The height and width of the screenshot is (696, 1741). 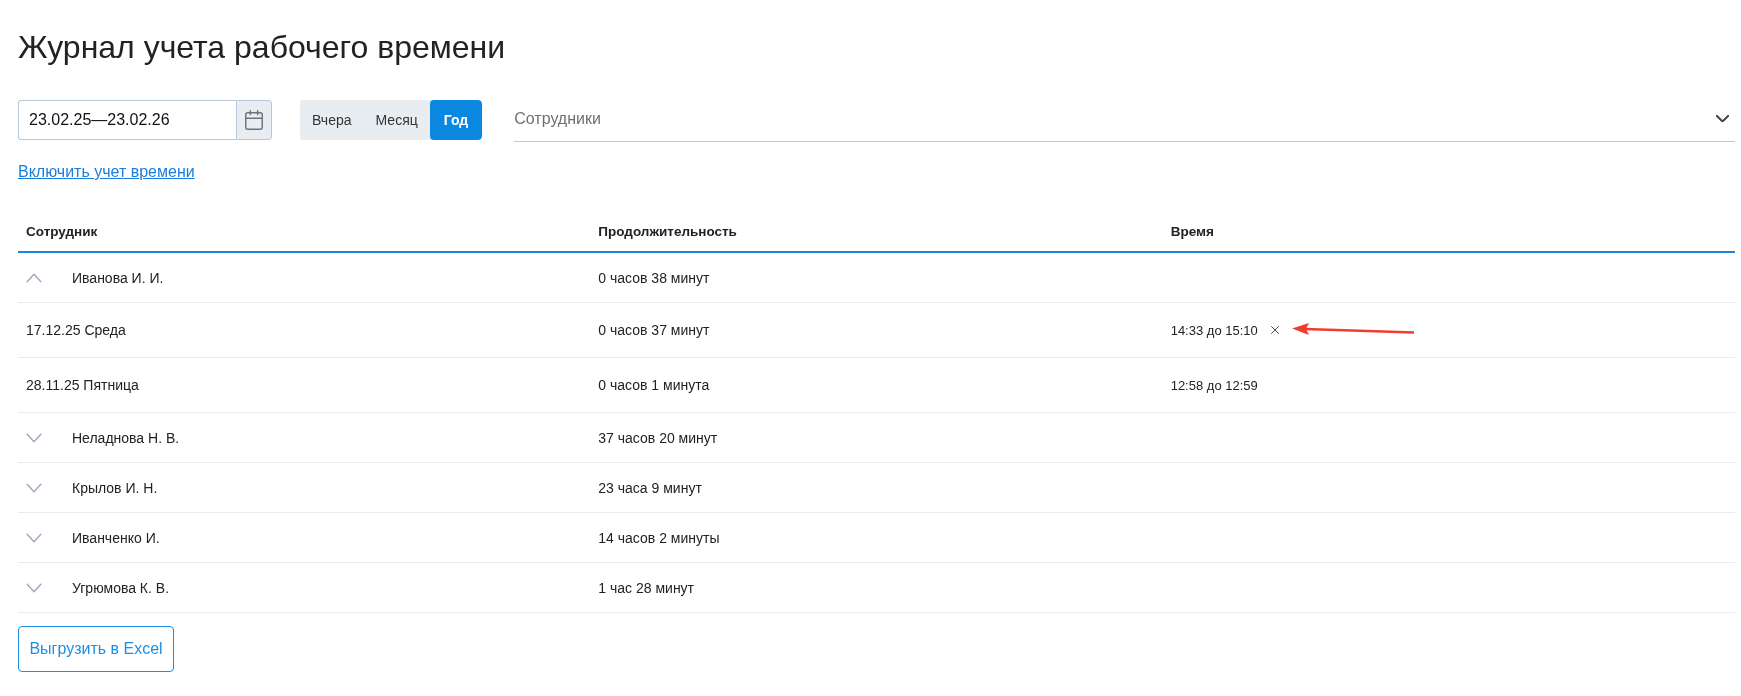 I want to click on column-header: Продолжительность, so click(x=667, y=231).